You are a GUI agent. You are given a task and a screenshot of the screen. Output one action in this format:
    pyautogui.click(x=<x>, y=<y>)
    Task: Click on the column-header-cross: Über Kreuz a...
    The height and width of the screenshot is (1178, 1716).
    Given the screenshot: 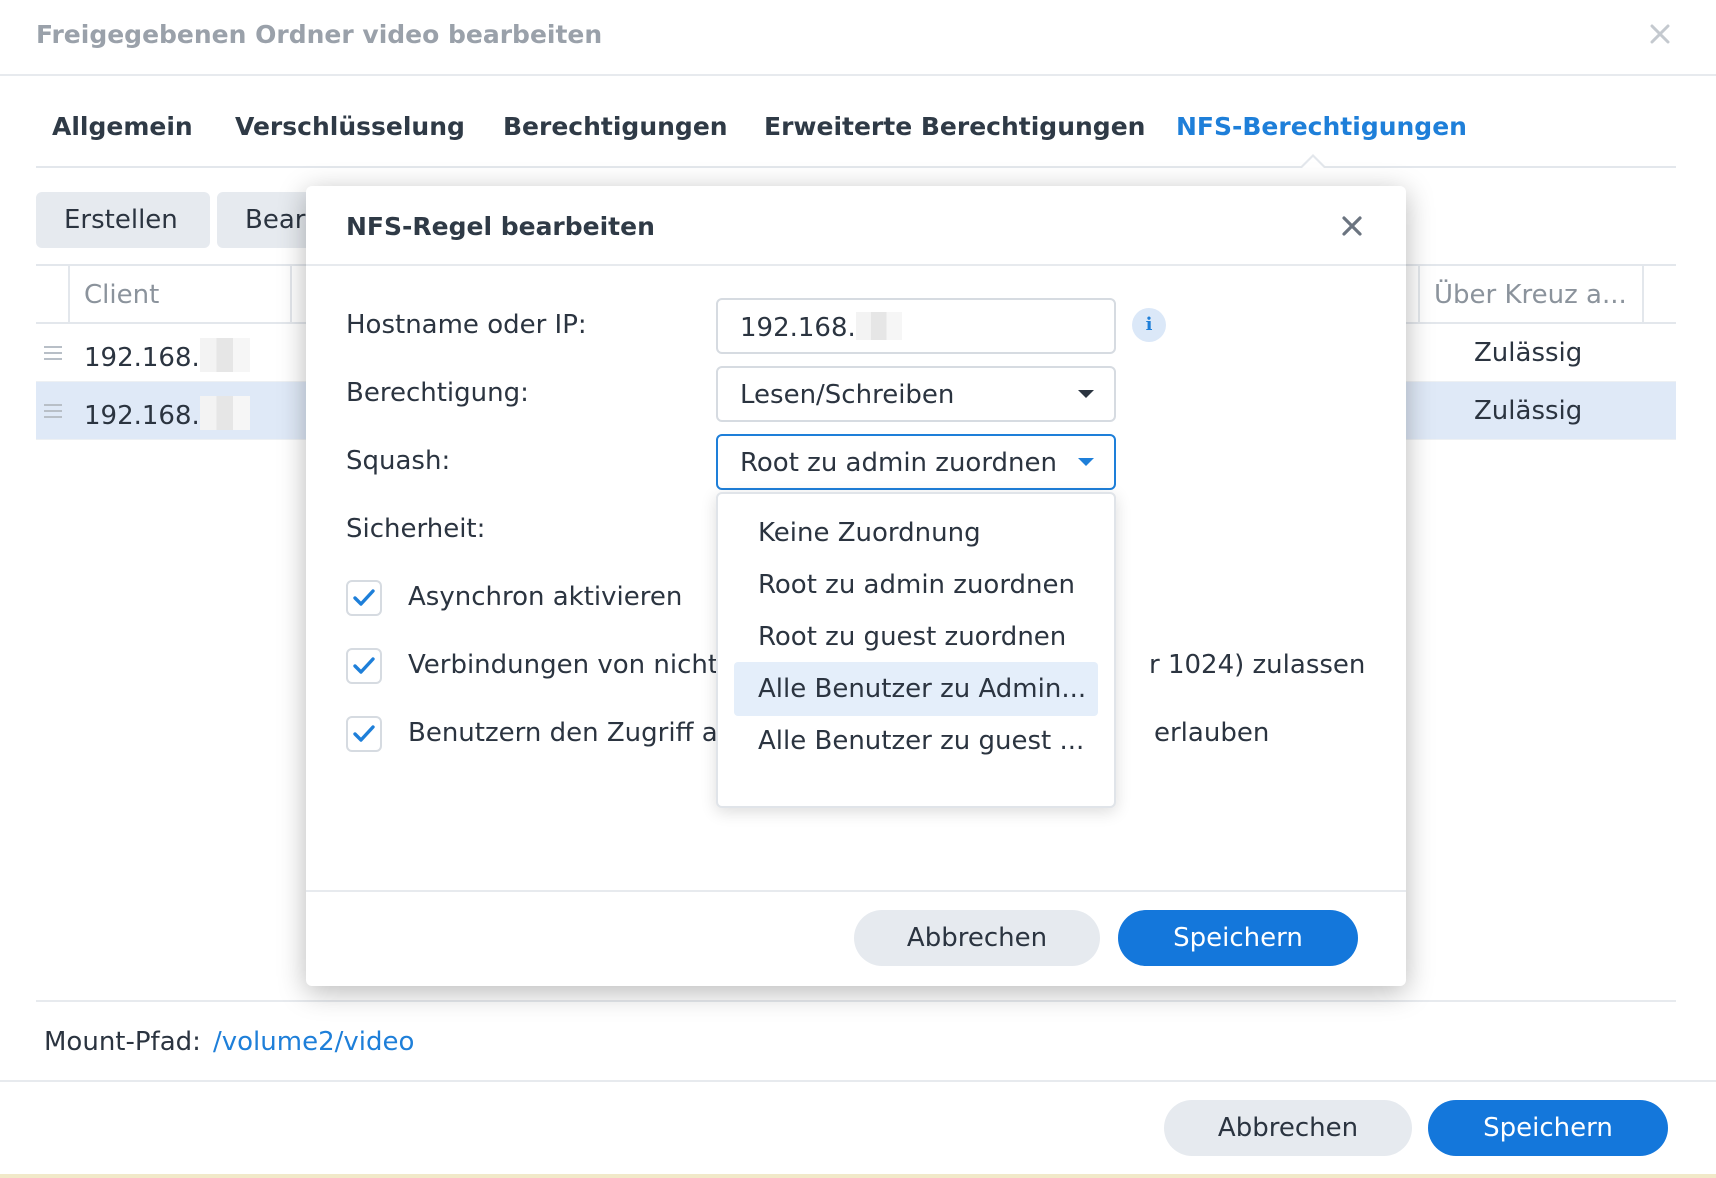 What is the action you would take?
    pyautogui.click(x=1530, y=295)
    